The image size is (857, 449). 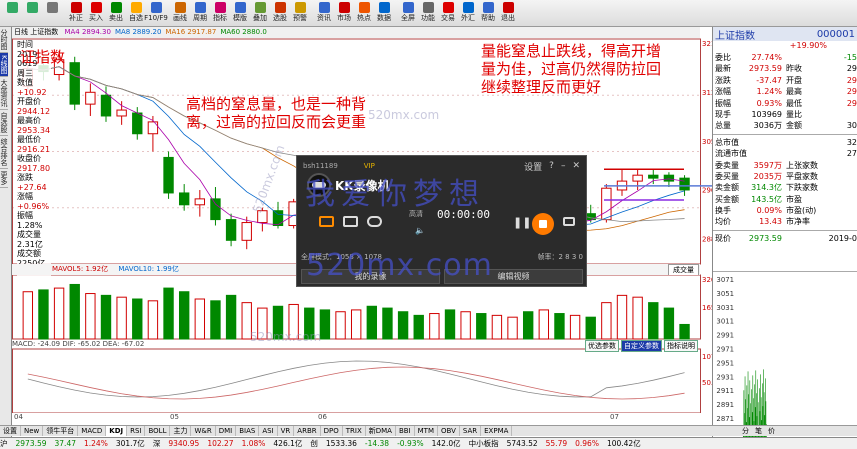 What do you see at coordinates (92, 431) in the screenshot?
I see `indicator-tab: MACD` at bounding box center [92, 431].